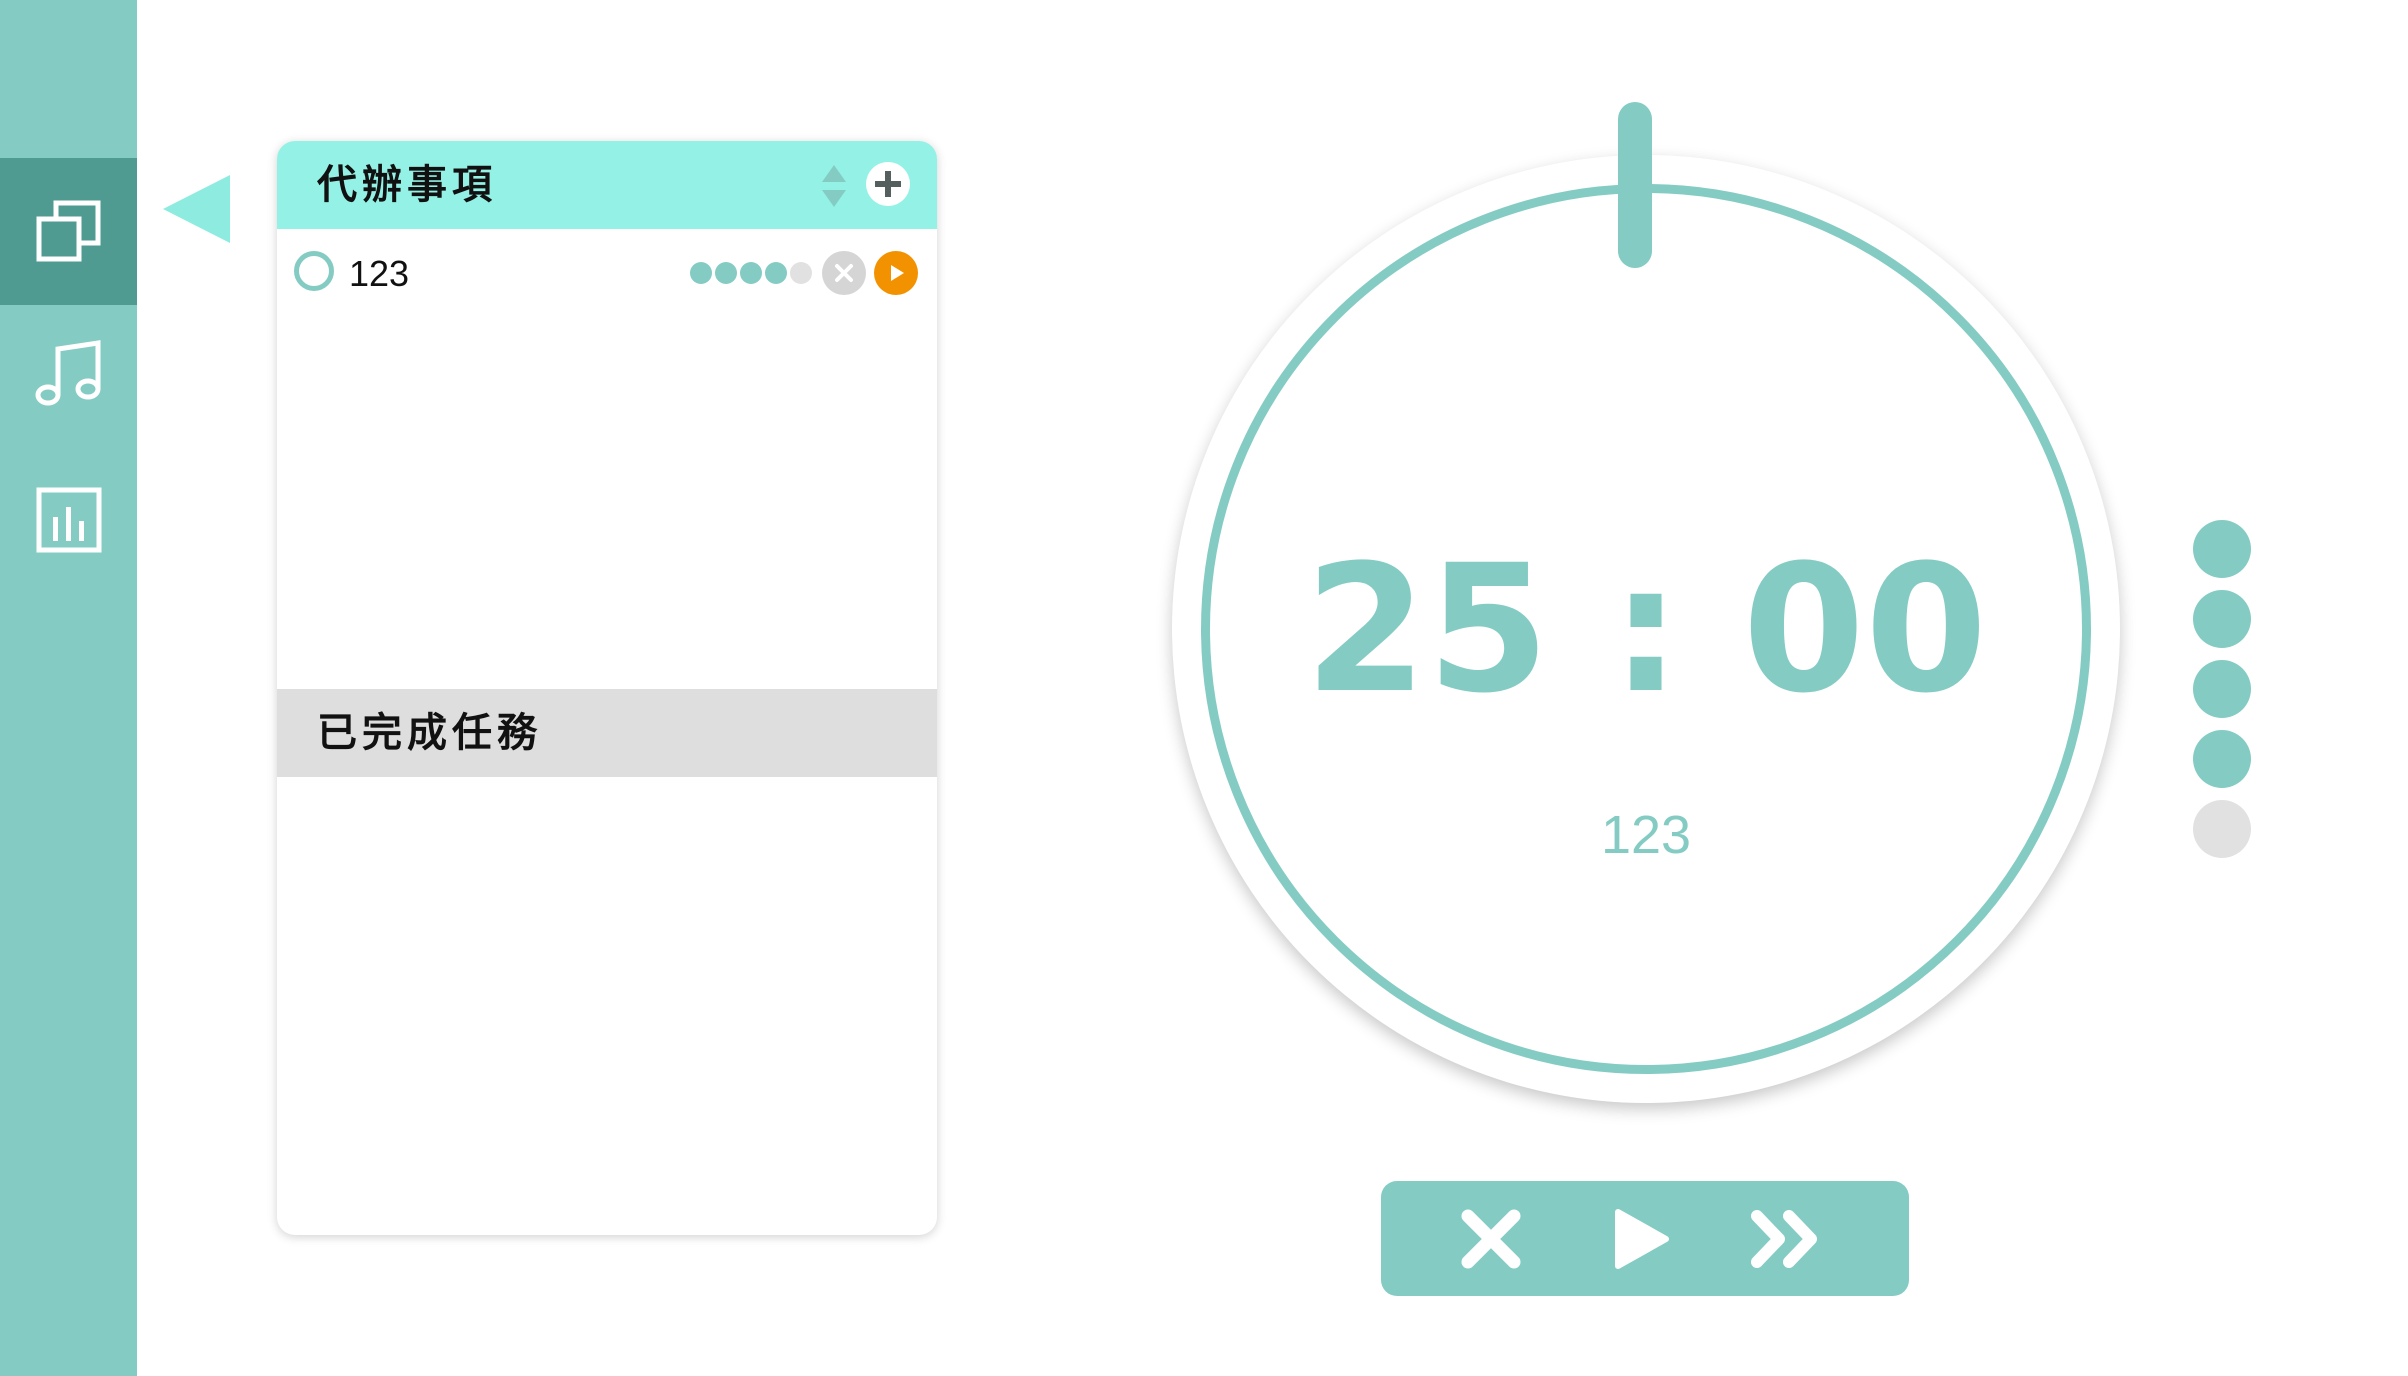 This screenshot has width=2408, height=1376. What do you see at coordinates (1646, 835) in the screenshot?
I see `current-task-label: 123` at bounding box center [1646, 835].